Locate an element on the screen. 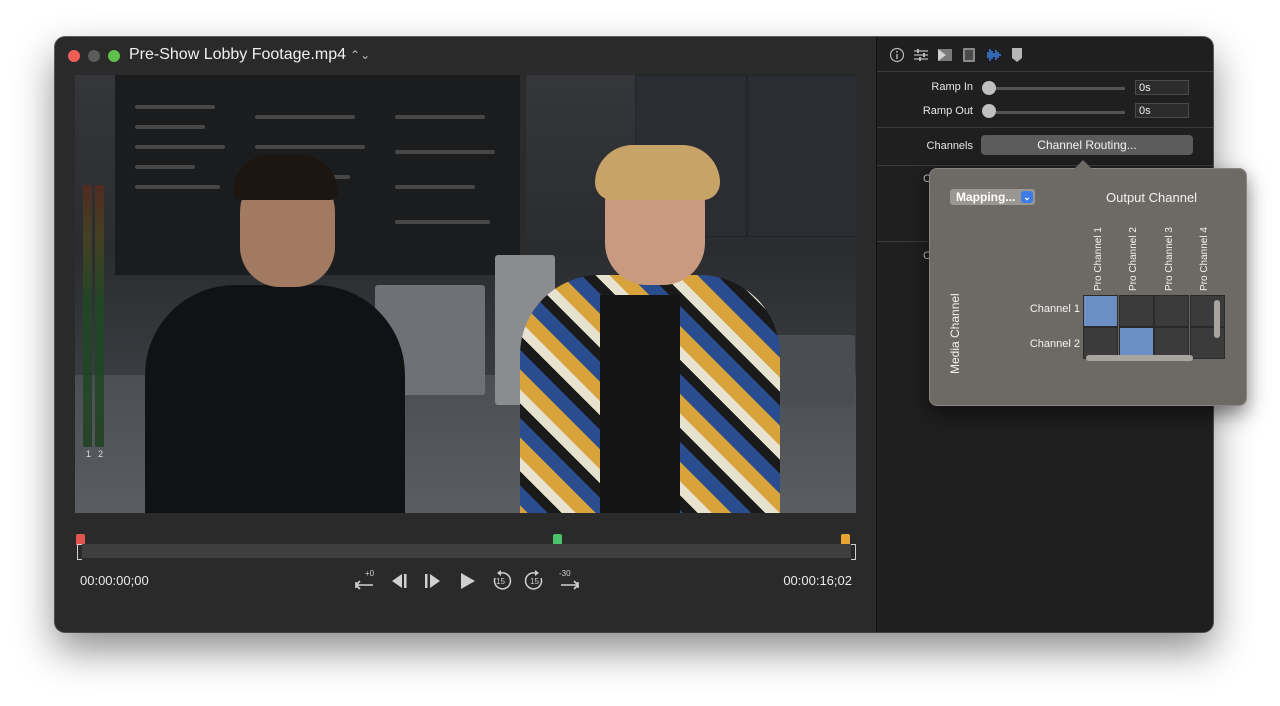 The image size is (1280, 706). meter-label-1: 1 is located at coordinates (89, 454).